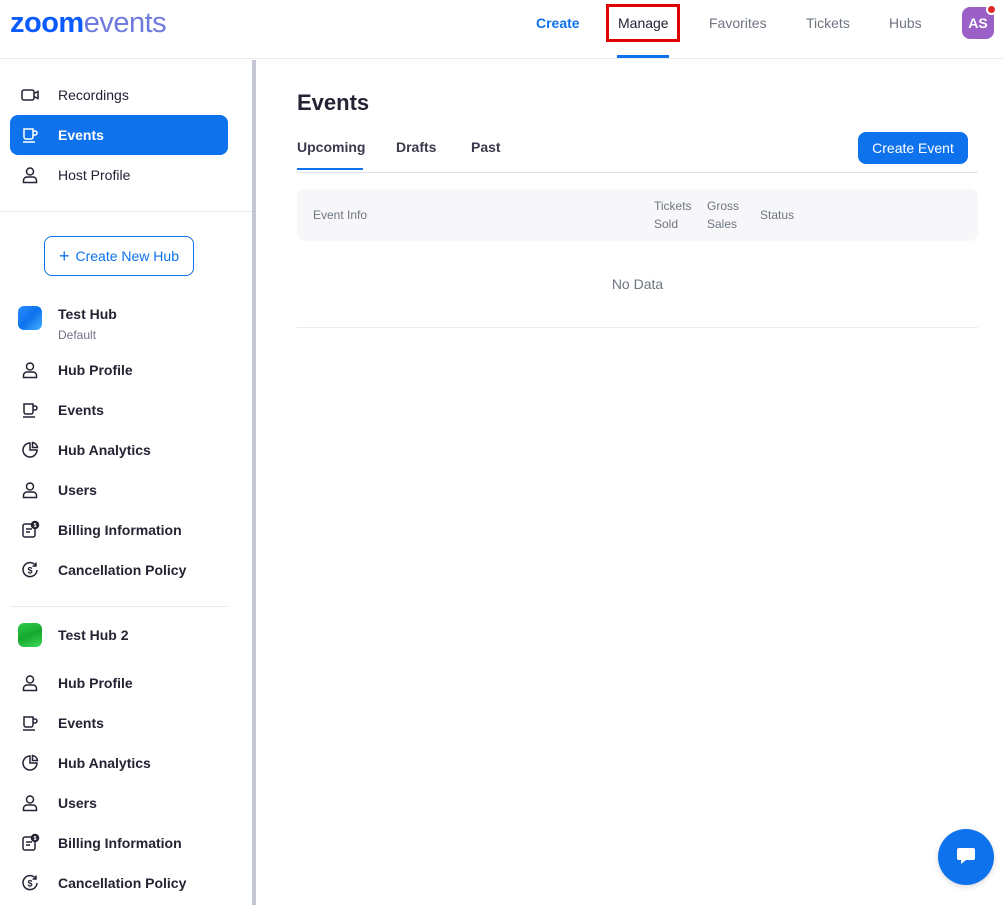 The height and width of the screenshot is (905, 1003). What do you see at coordinates (637, 172) in the screenshot?
I see `tabs-divider` at bounding box center [637, 172].